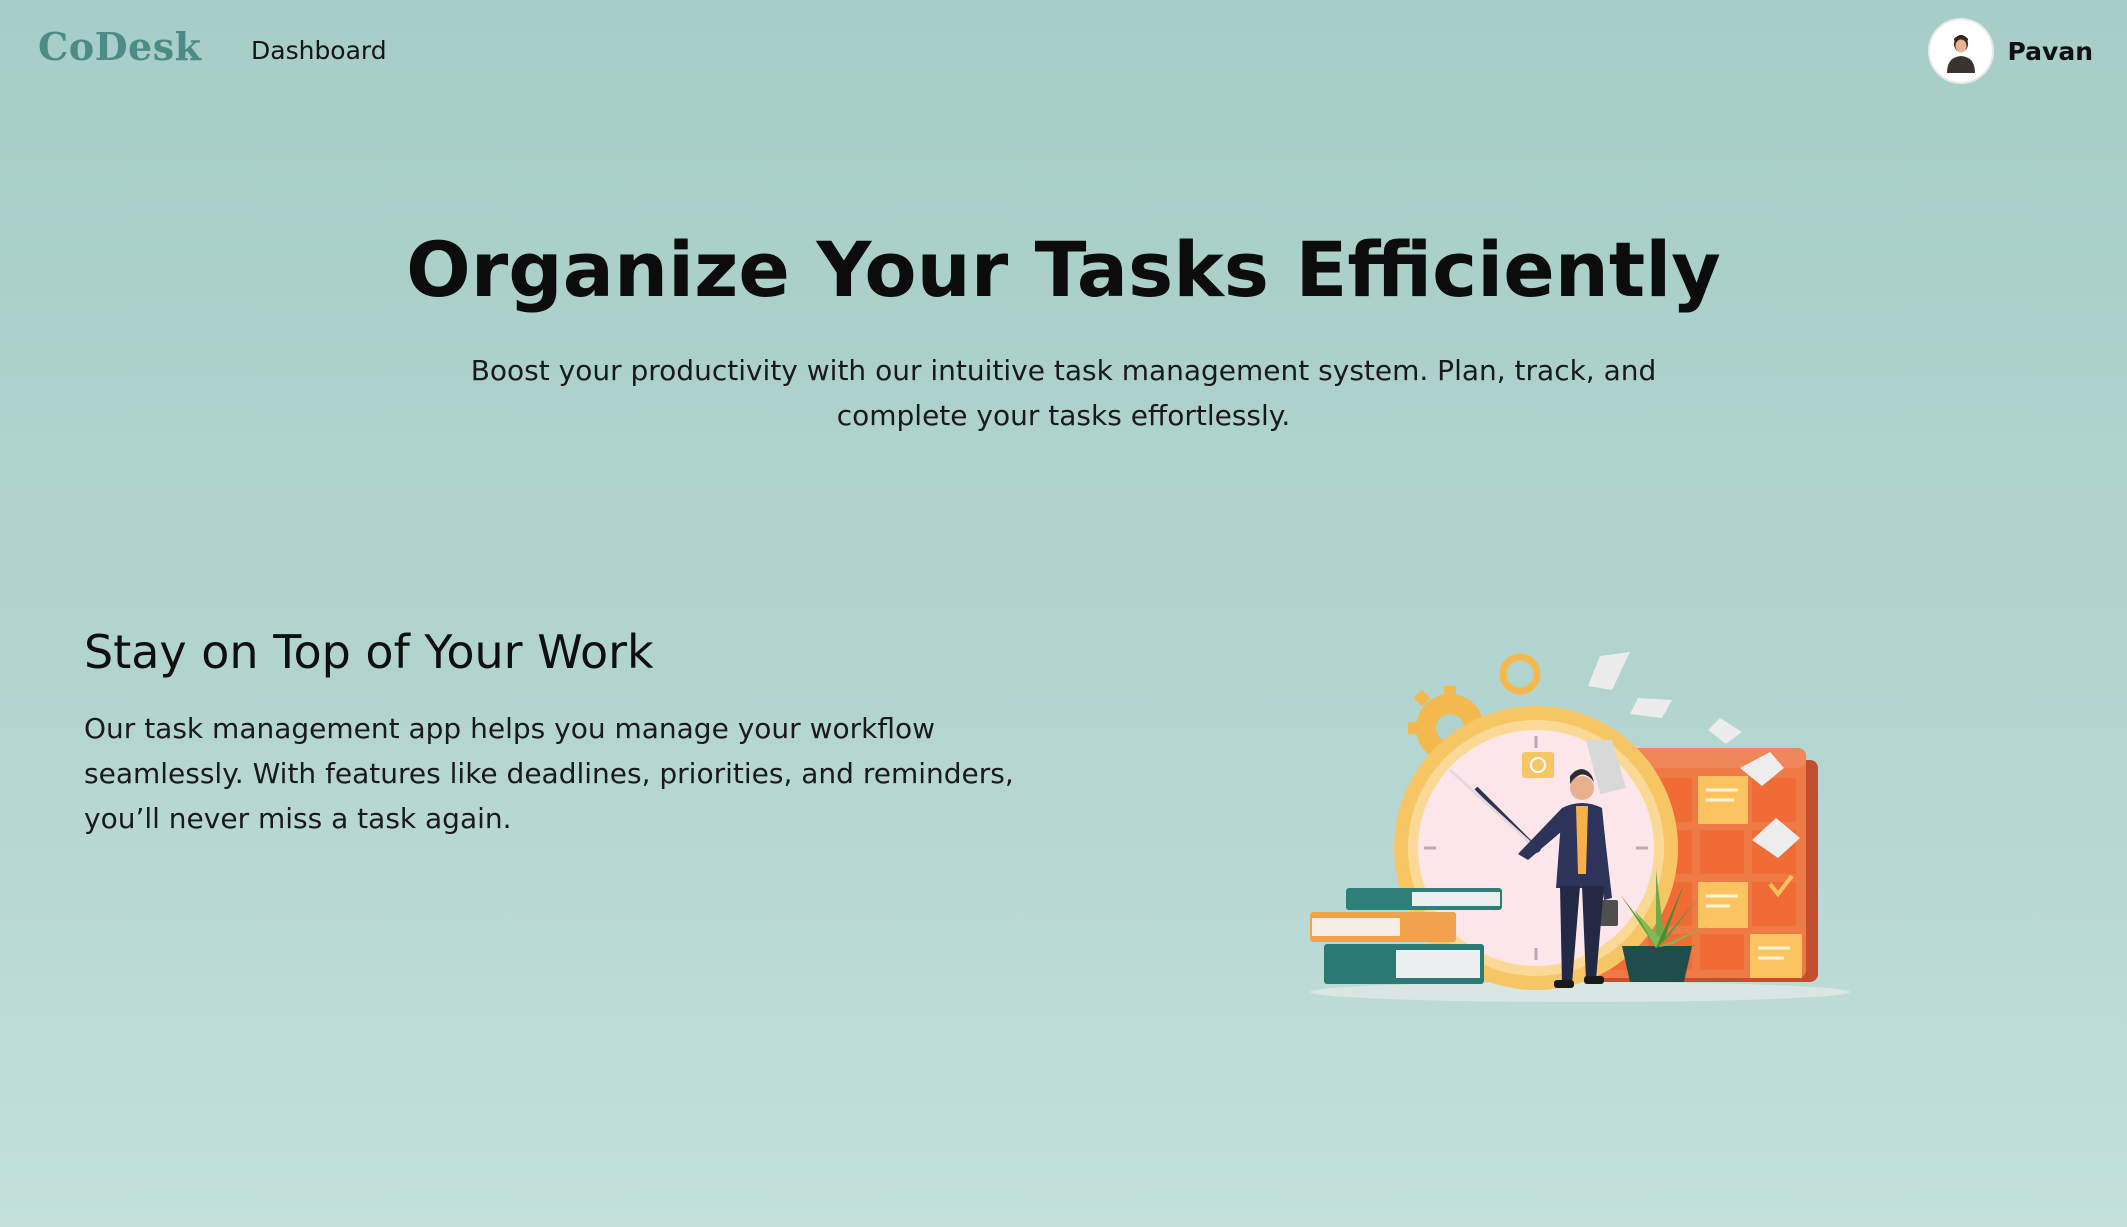 The width and height of the screenshot is (2127, 1227). Describe the element at coordinates (1063, 50) in the screenshot. I see `top-navbar: CoDesk Dashboard Pavan` at that location.